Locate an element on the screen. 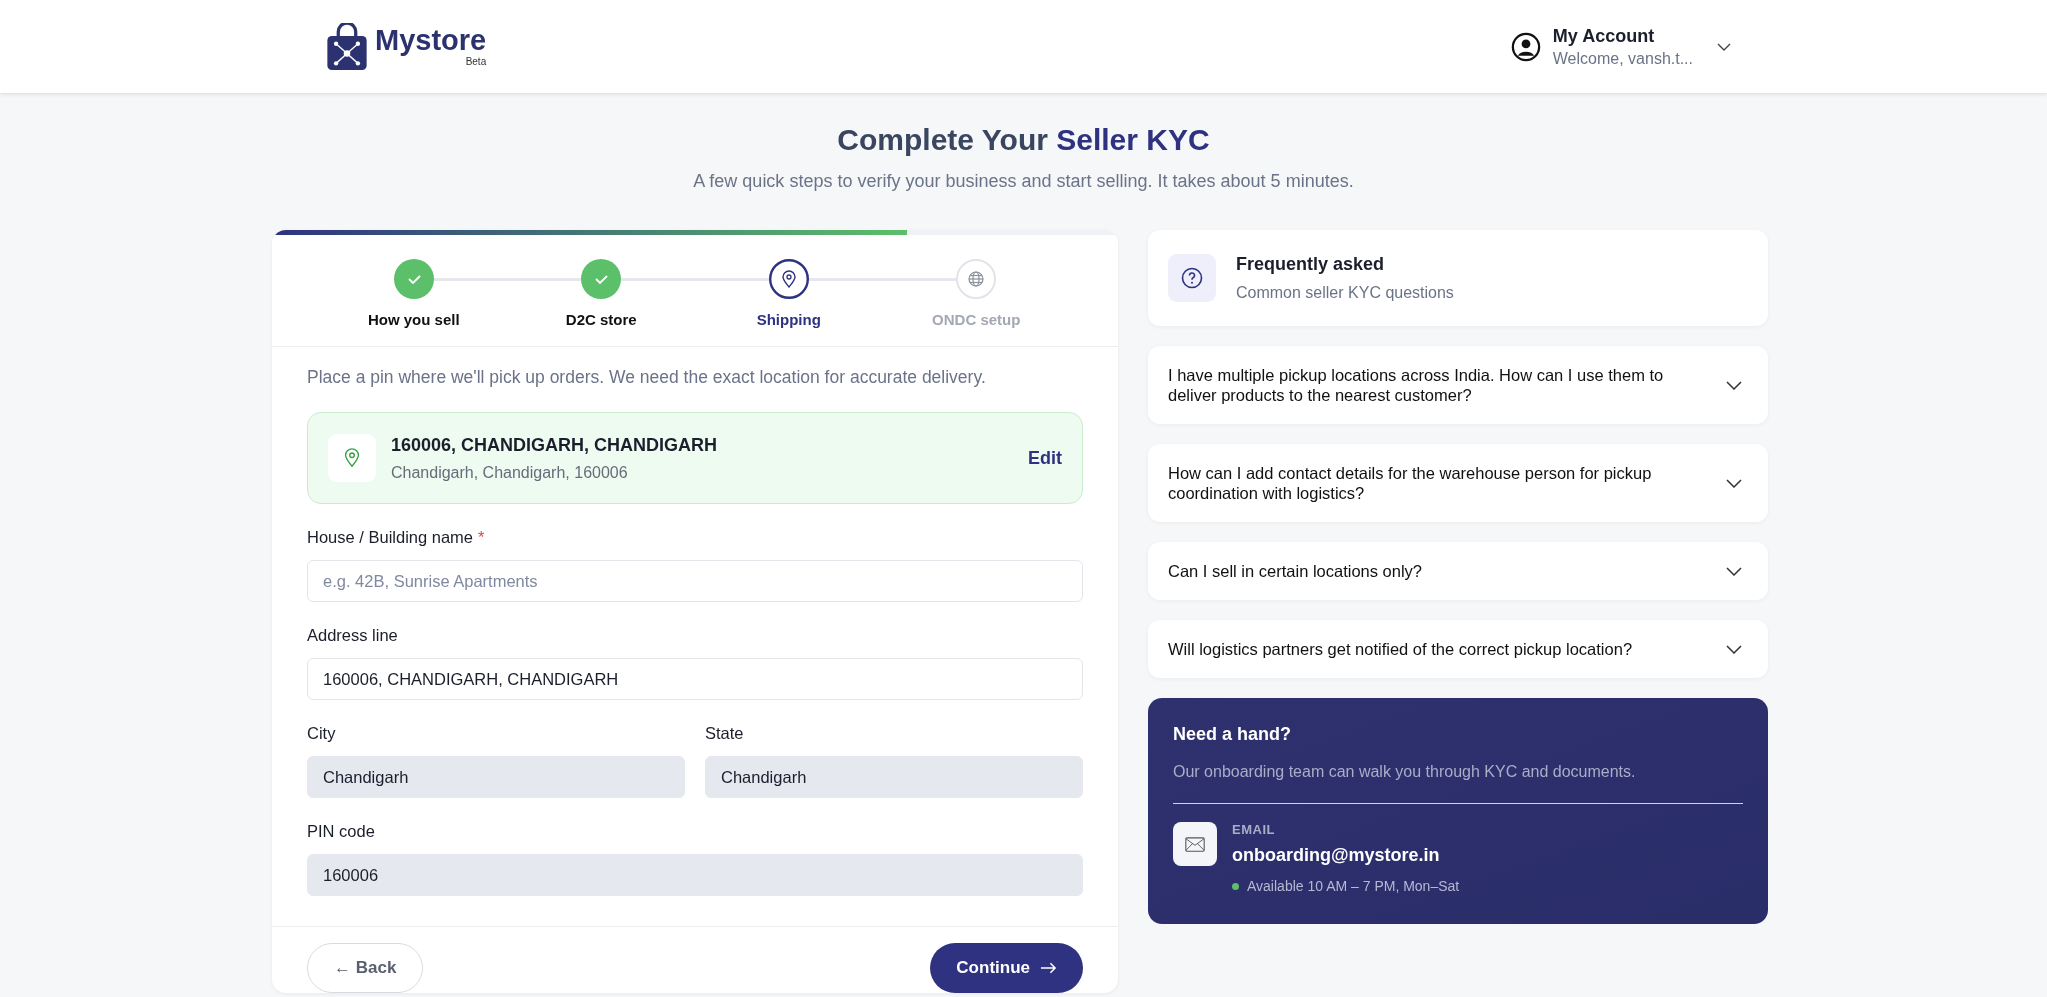 The width and height of the screenshot is (2047, 997). field-label: City is located at coordinates (321, 733).